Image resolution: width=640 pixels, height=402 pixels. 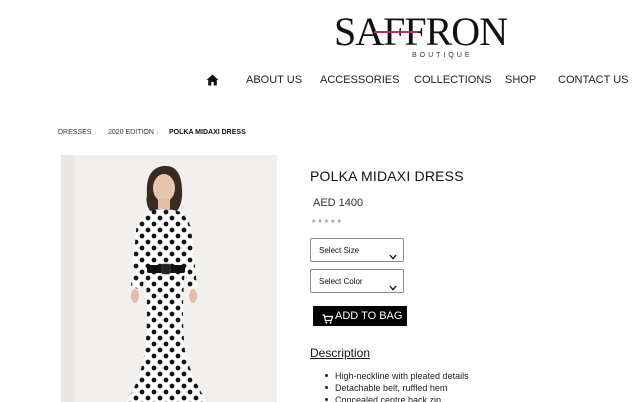 What do you see at coordinates (453, 80) in the screenshot?
I see `nav-item-collections: COLLECTIONS` at bounding box center [453, 80].